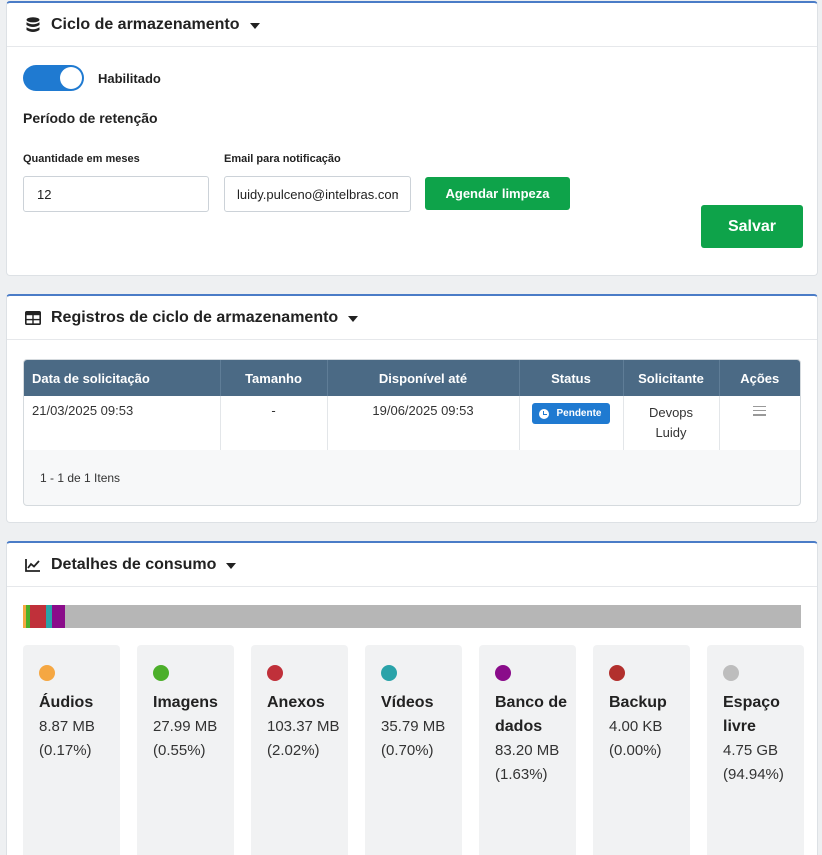 This screenshot has height=855, width=822. I want to click on months-input, so click(116, 194).